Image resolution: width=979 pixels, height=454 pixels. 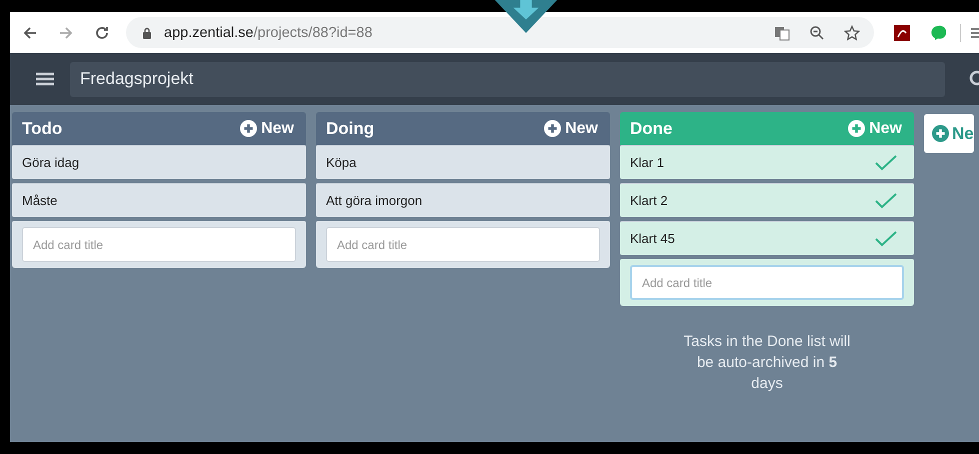 I want to click on archive-note: Tasks in the Done list will be auto-archived in 5 days, so click(x=767, y=363).